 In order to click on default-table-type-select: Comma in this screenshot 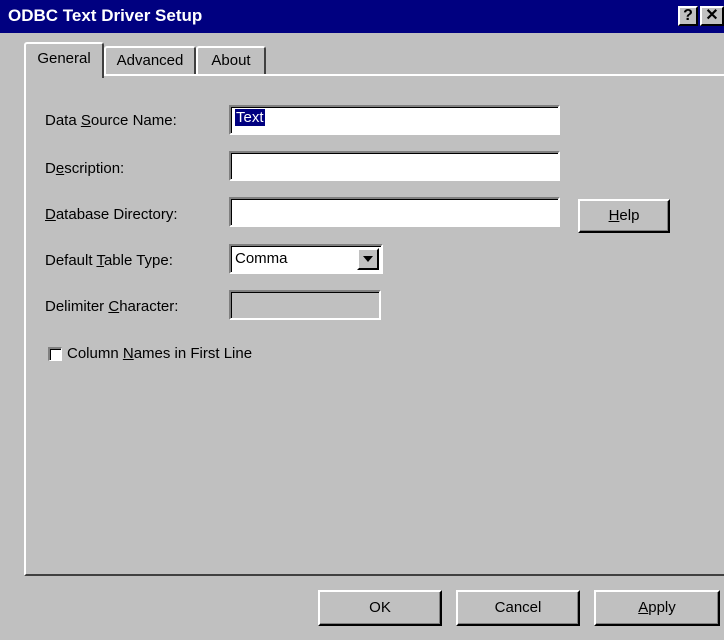, I will do `click(306, 259)`.